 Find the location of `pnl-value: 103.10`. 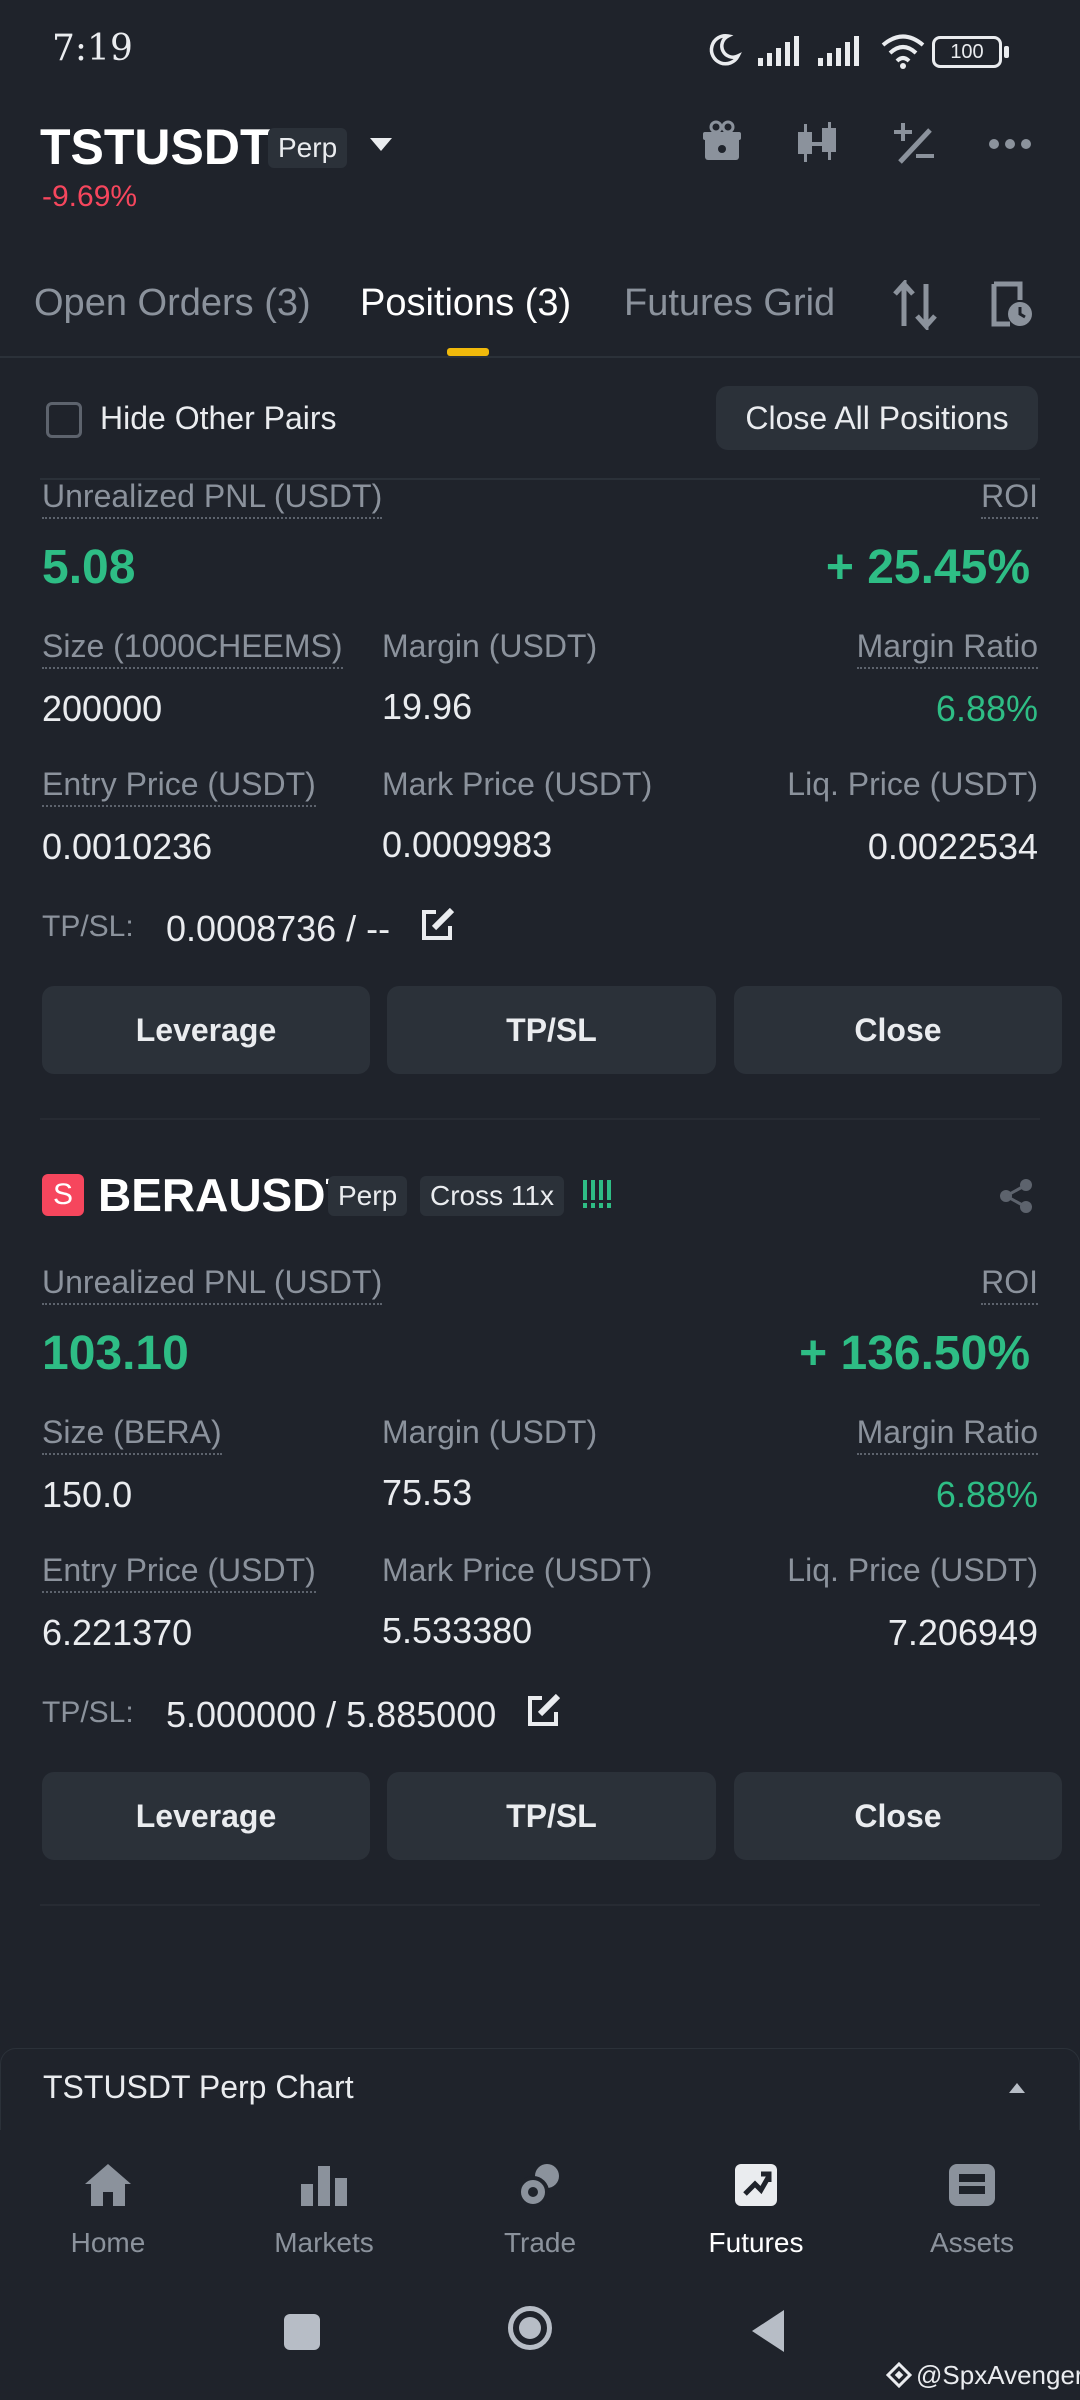

pnl-value: 103.10 is located at coordinates (115, 1353).